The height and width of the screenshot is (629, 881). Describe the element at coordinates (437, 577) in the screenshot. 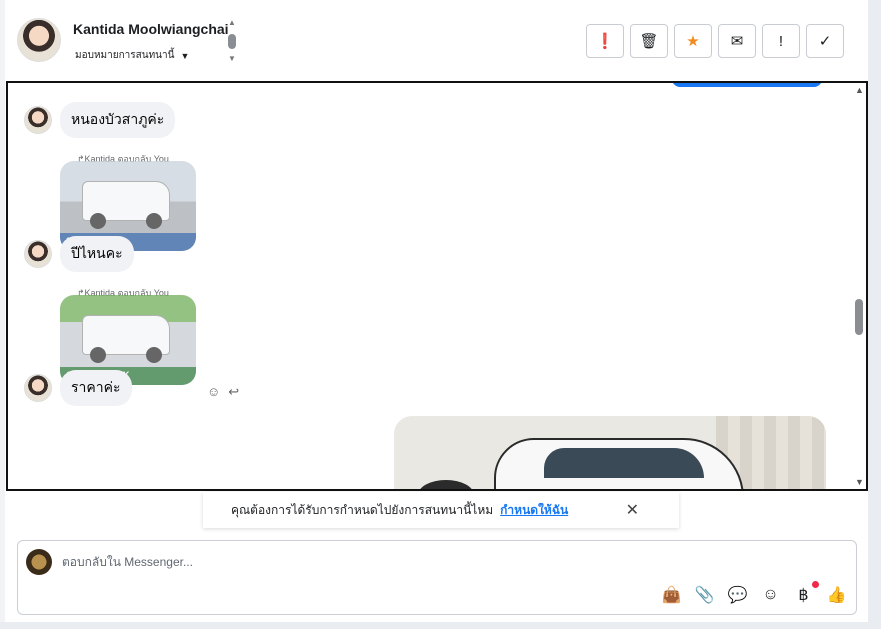

I see `message-composer: 👜 📎 💬 ☺ ฿ 👍` at that location.